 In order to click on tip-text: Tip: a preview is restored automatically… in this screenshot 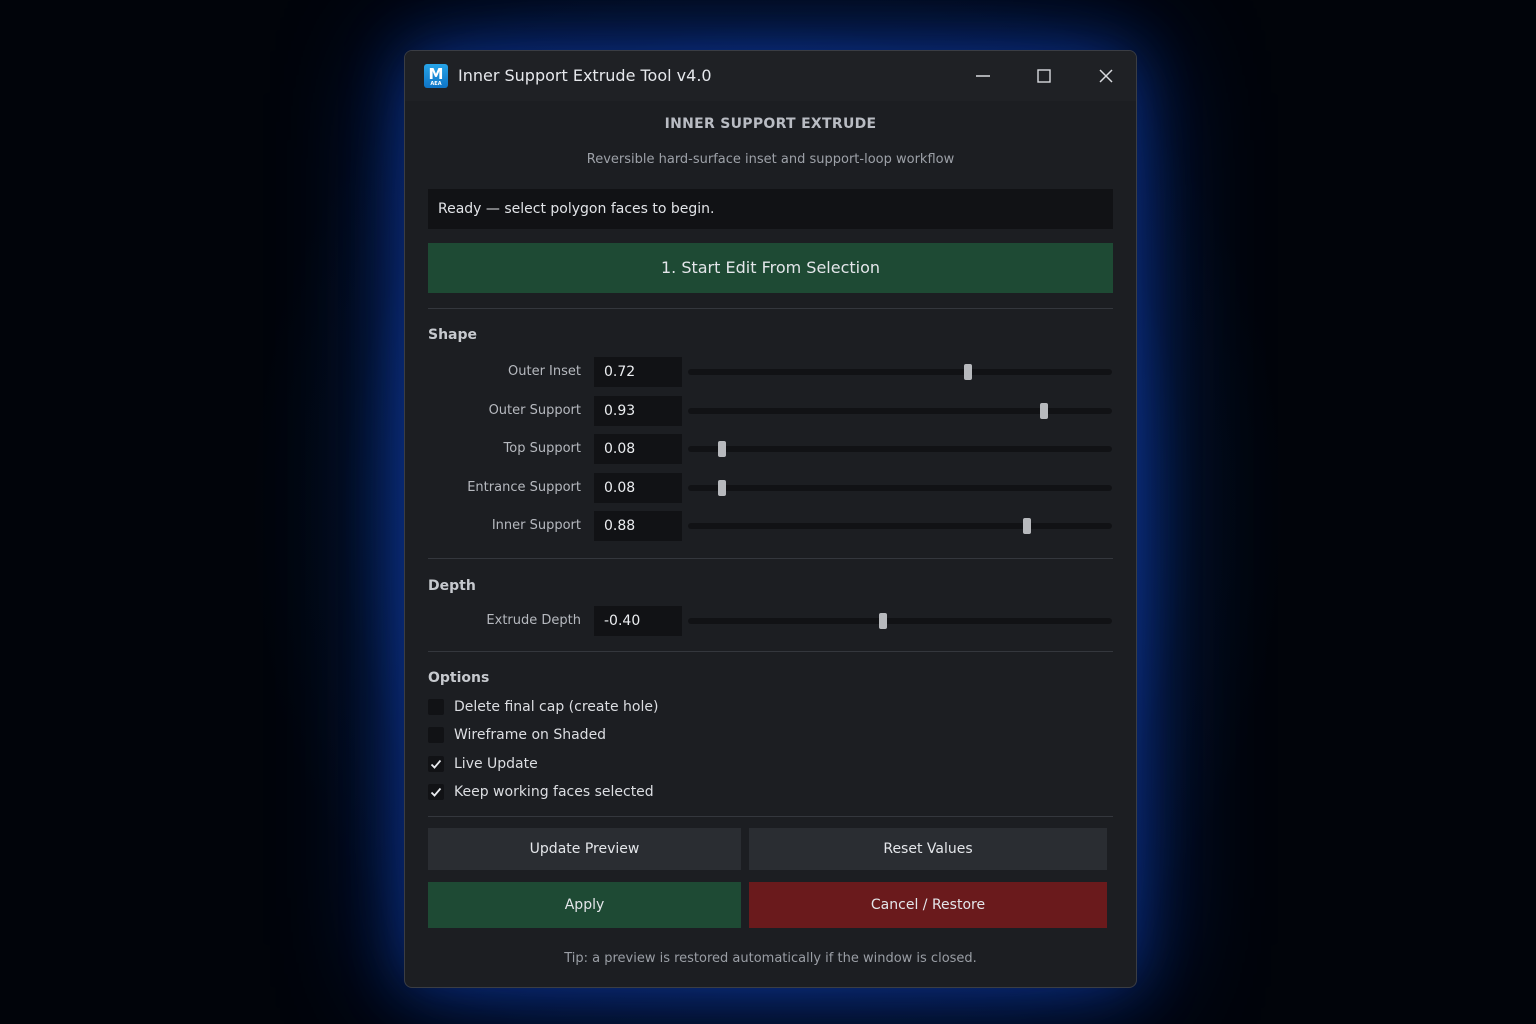, I will do `click(770, 958)`.